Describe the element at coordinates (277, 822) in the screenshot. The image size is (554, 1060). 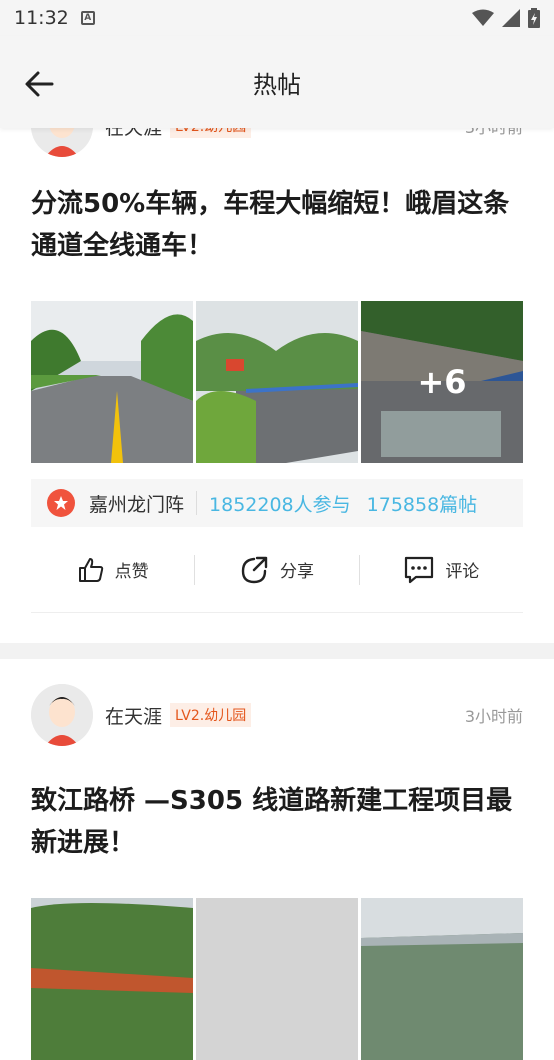
I see `post-title: 致江路桥 —S305 线道路新建工程项目最新进展！` at that location.